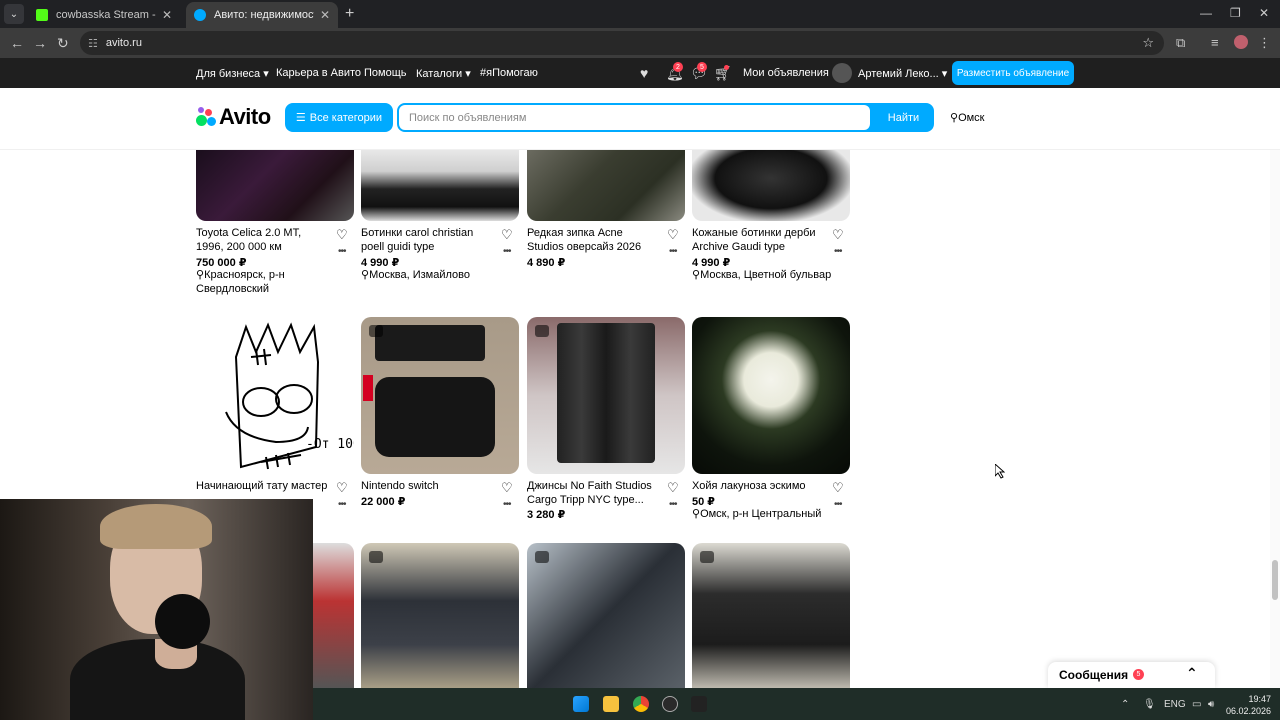 This screenshot has width=1280, height=720. What do you see at coordinates (902, 73) in the screenshot?
I see `user-menu: Артемий Леко... ▾` at bounding box center [902, 73].